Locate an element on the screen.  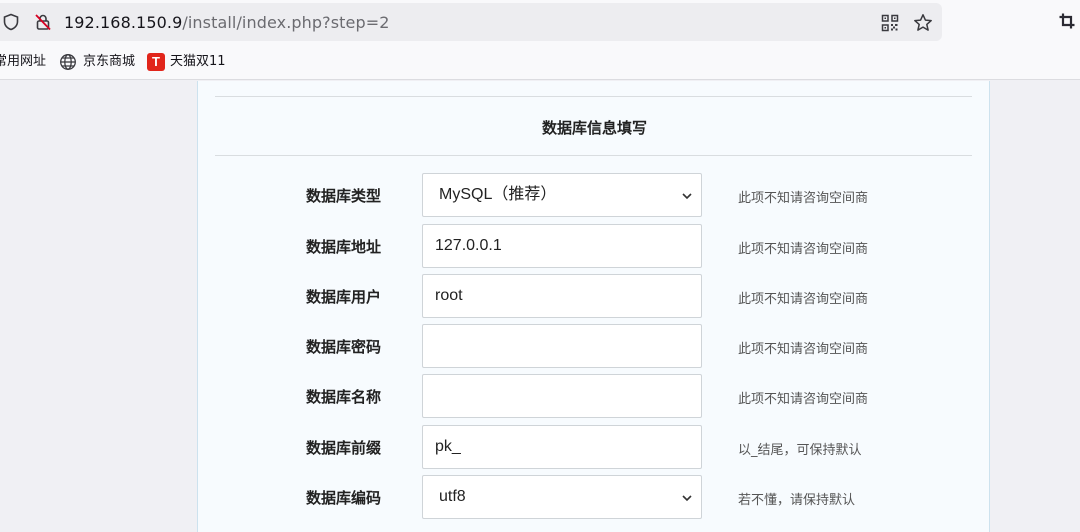
form-row-db-charset: 数据库编码 utf8 若不懂，请保持默认 is located at coordinates (594, 497).